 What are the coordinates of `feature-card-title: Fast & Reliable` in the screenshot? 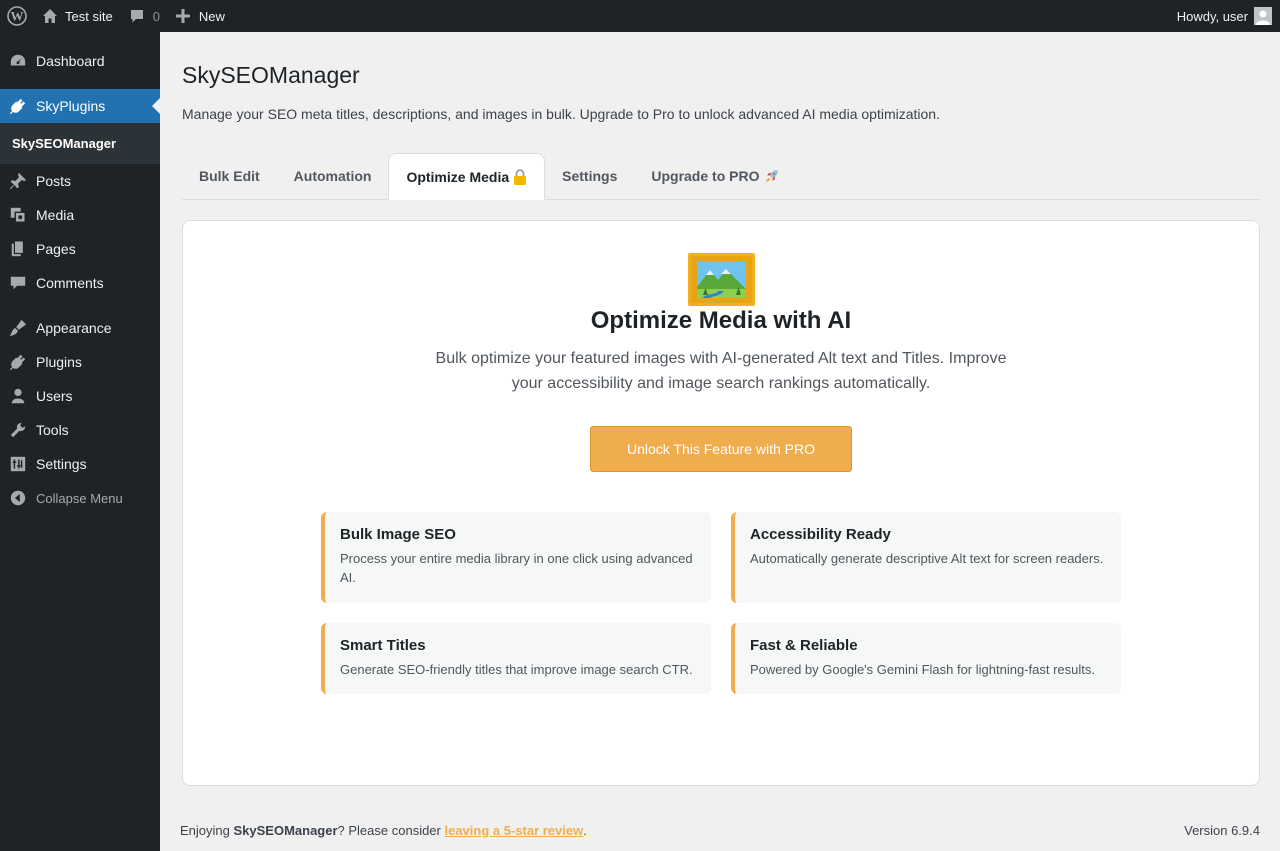 It's located at (804, 645).